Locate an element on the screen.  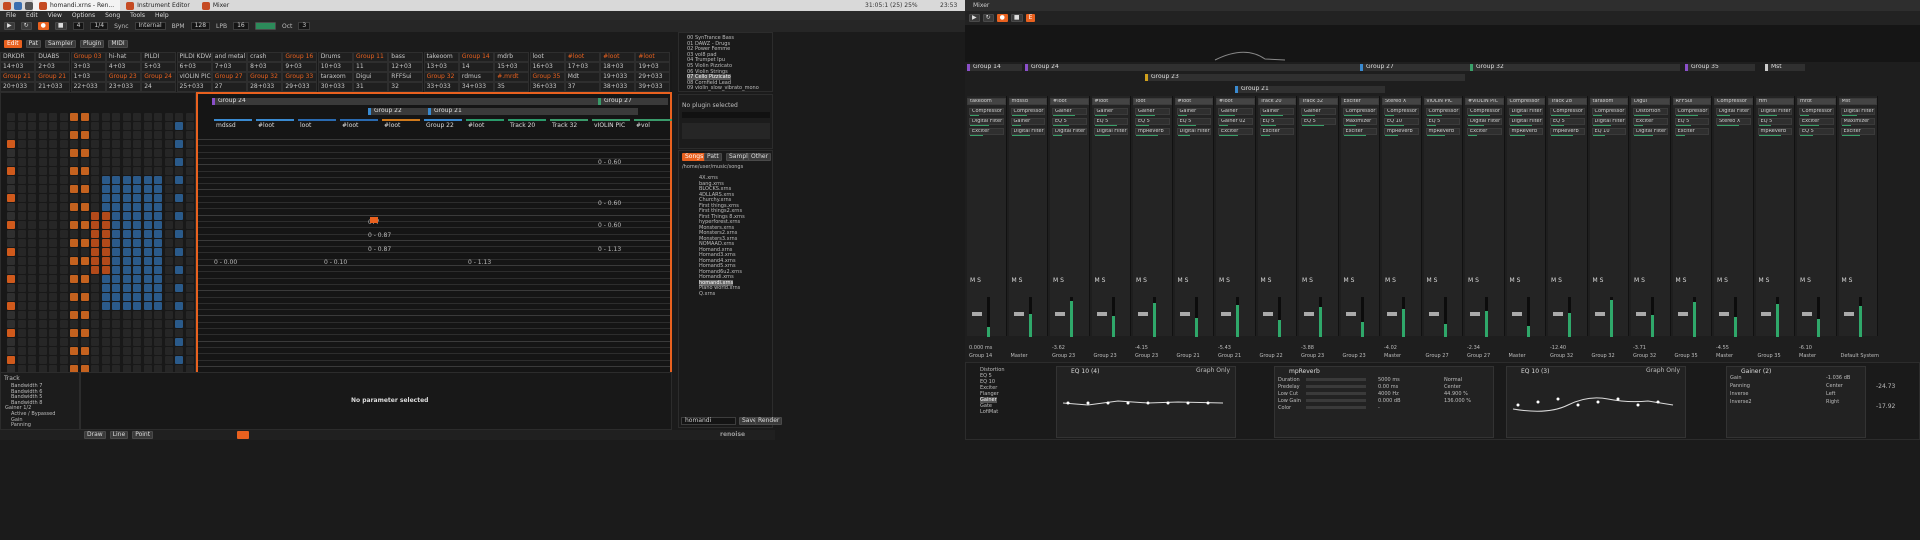
device-title: EQ 10 (4) is located at coordinates (1085, 371).